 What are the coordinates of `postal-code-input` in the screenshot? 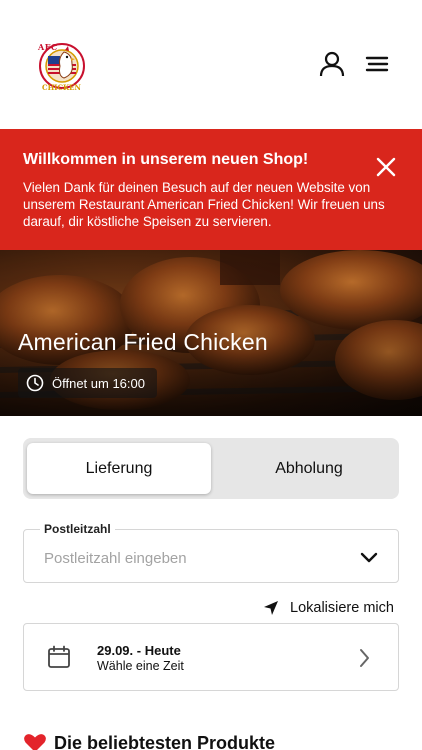 It's located at (194, 558).